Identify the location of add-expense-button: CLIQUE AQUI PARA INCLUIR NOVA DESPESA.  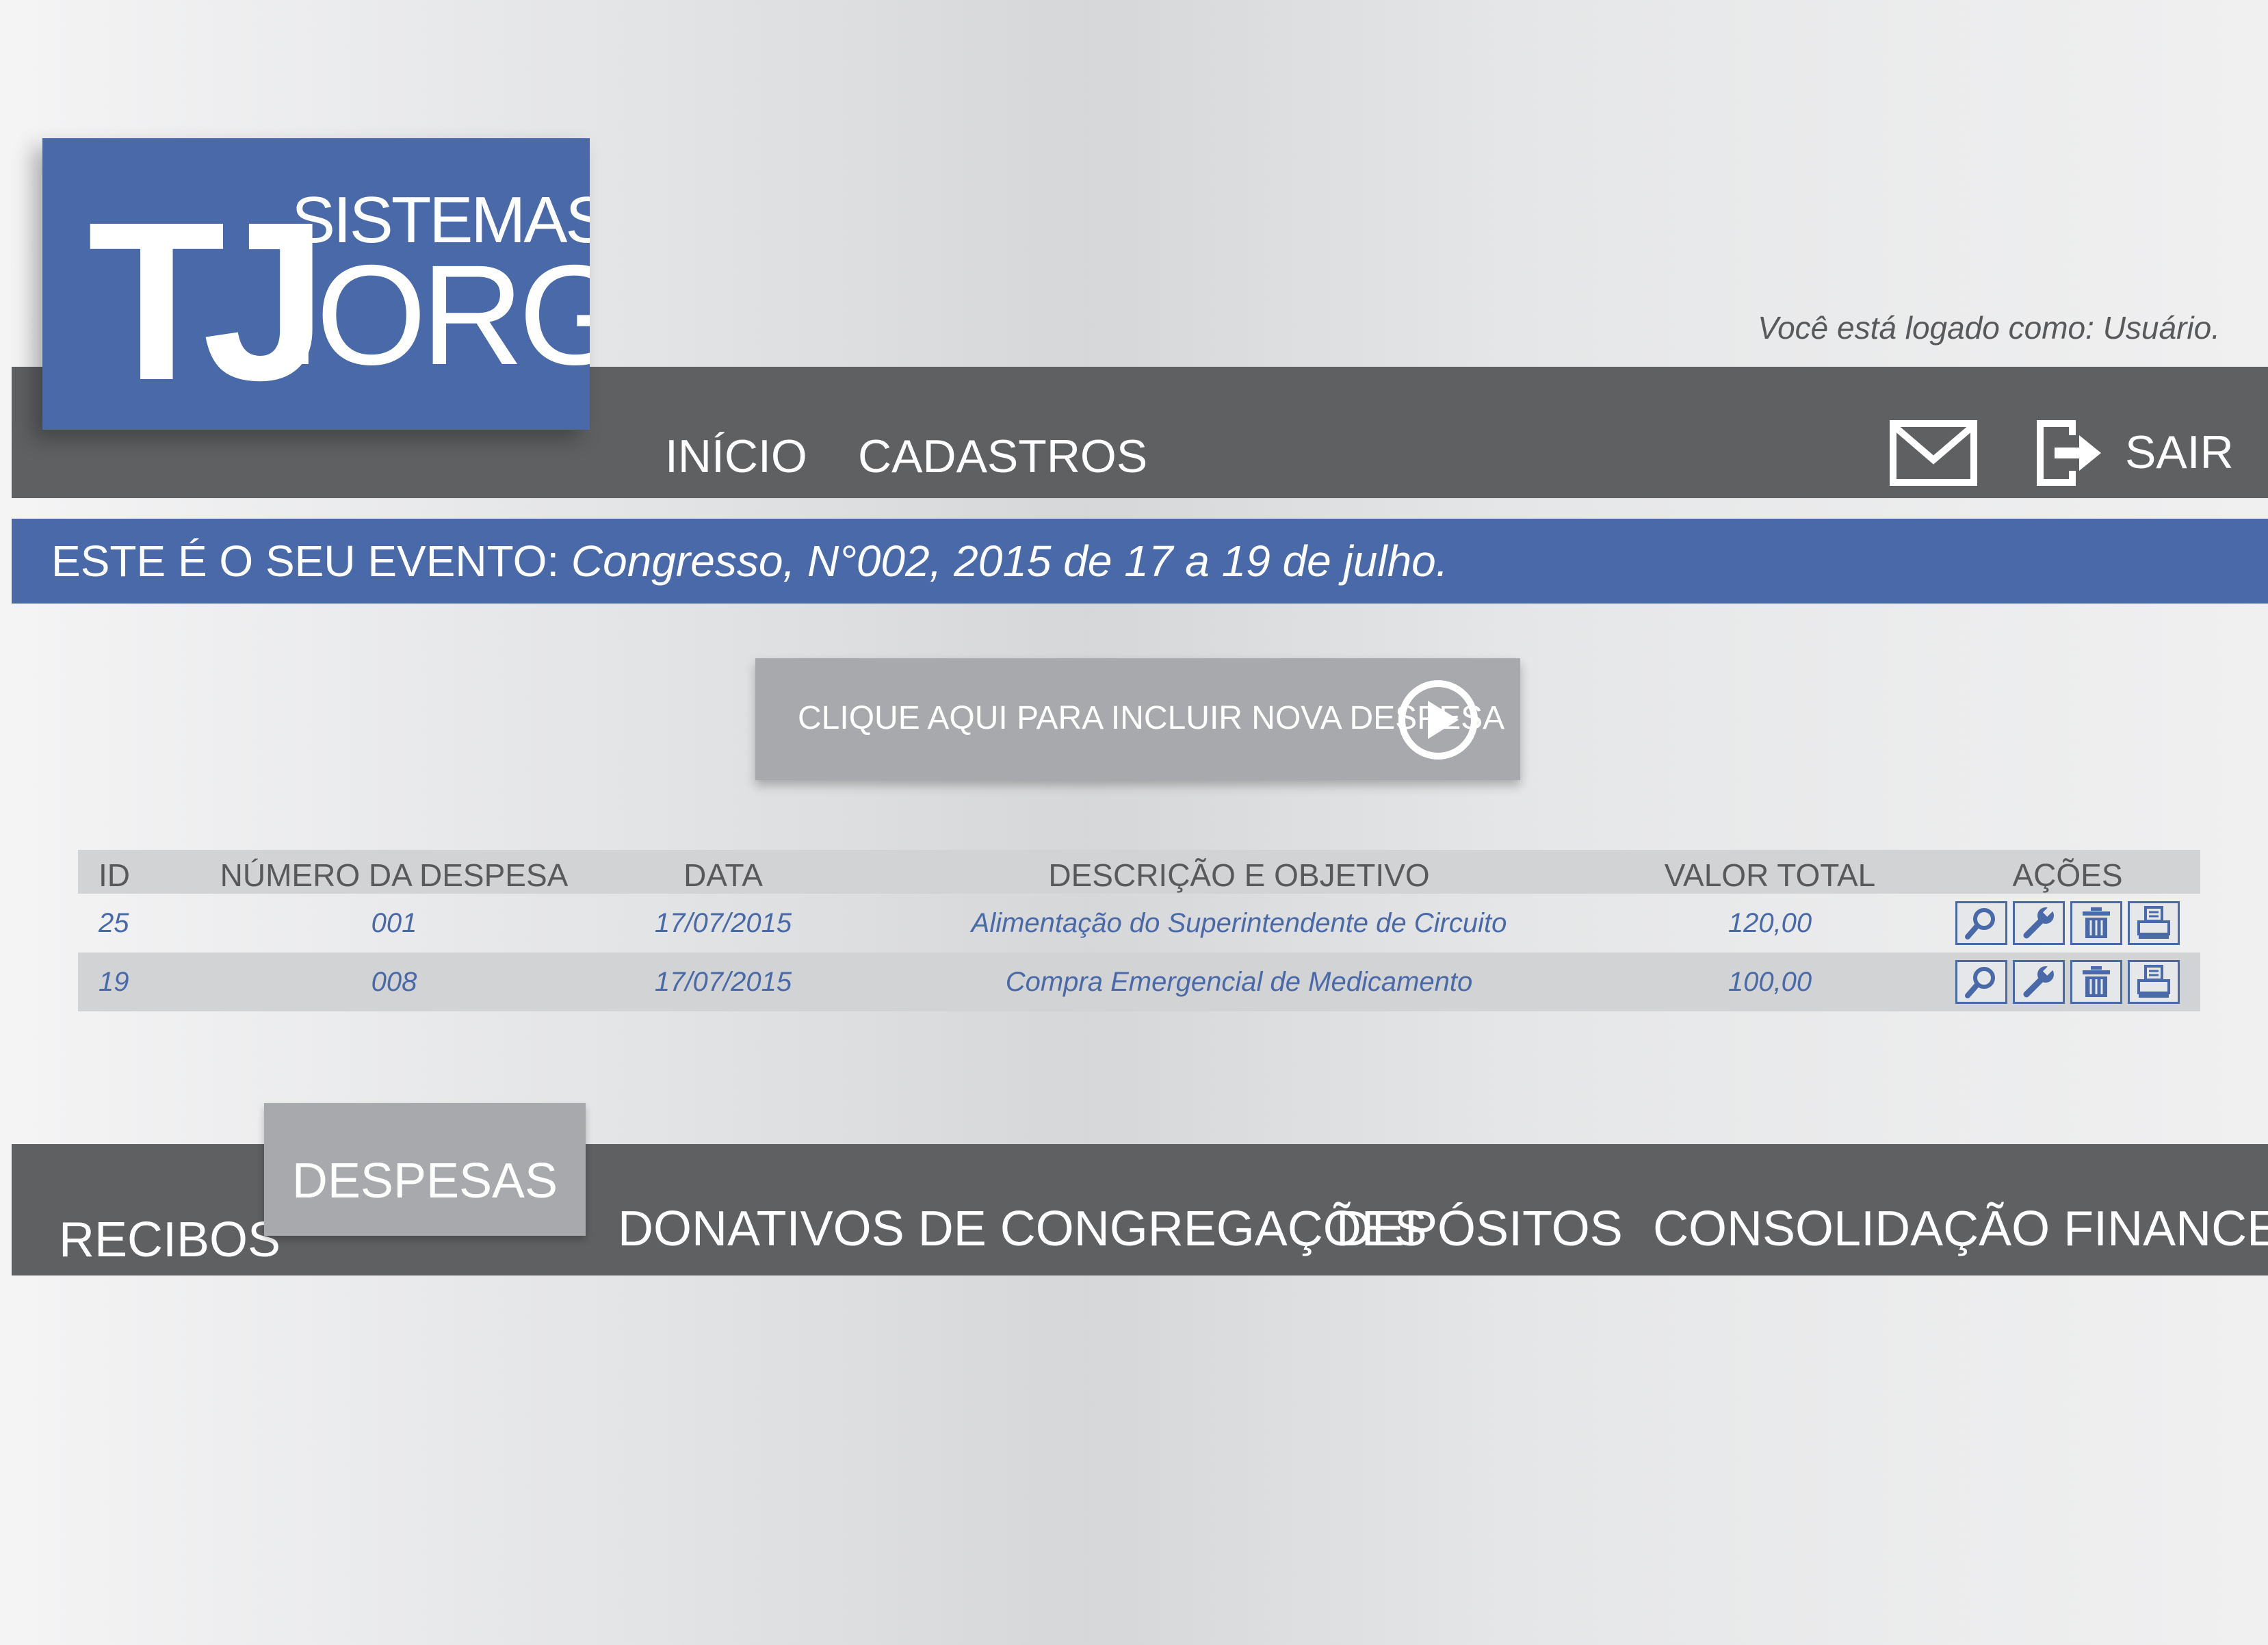
(1137, 719).